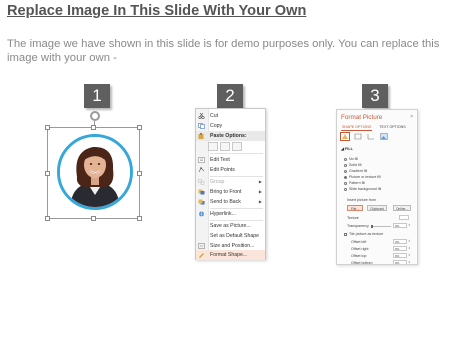  Describe the element at coordinates (360, 249) in the screenshot. I see `offset-right-label: Offset right` at that location.